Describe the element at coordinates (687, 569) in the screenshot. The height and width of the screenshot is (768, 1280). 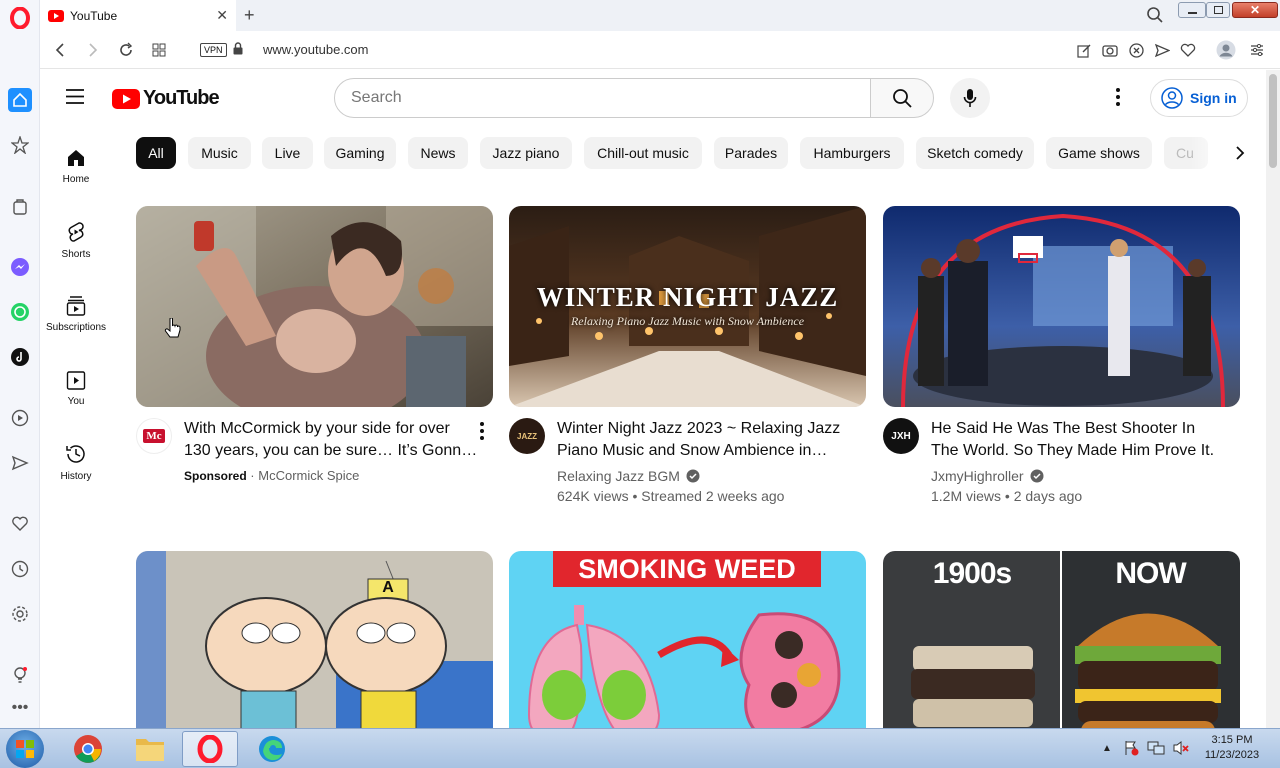
I see `thumb-title: SMOKING WEED` at that location.